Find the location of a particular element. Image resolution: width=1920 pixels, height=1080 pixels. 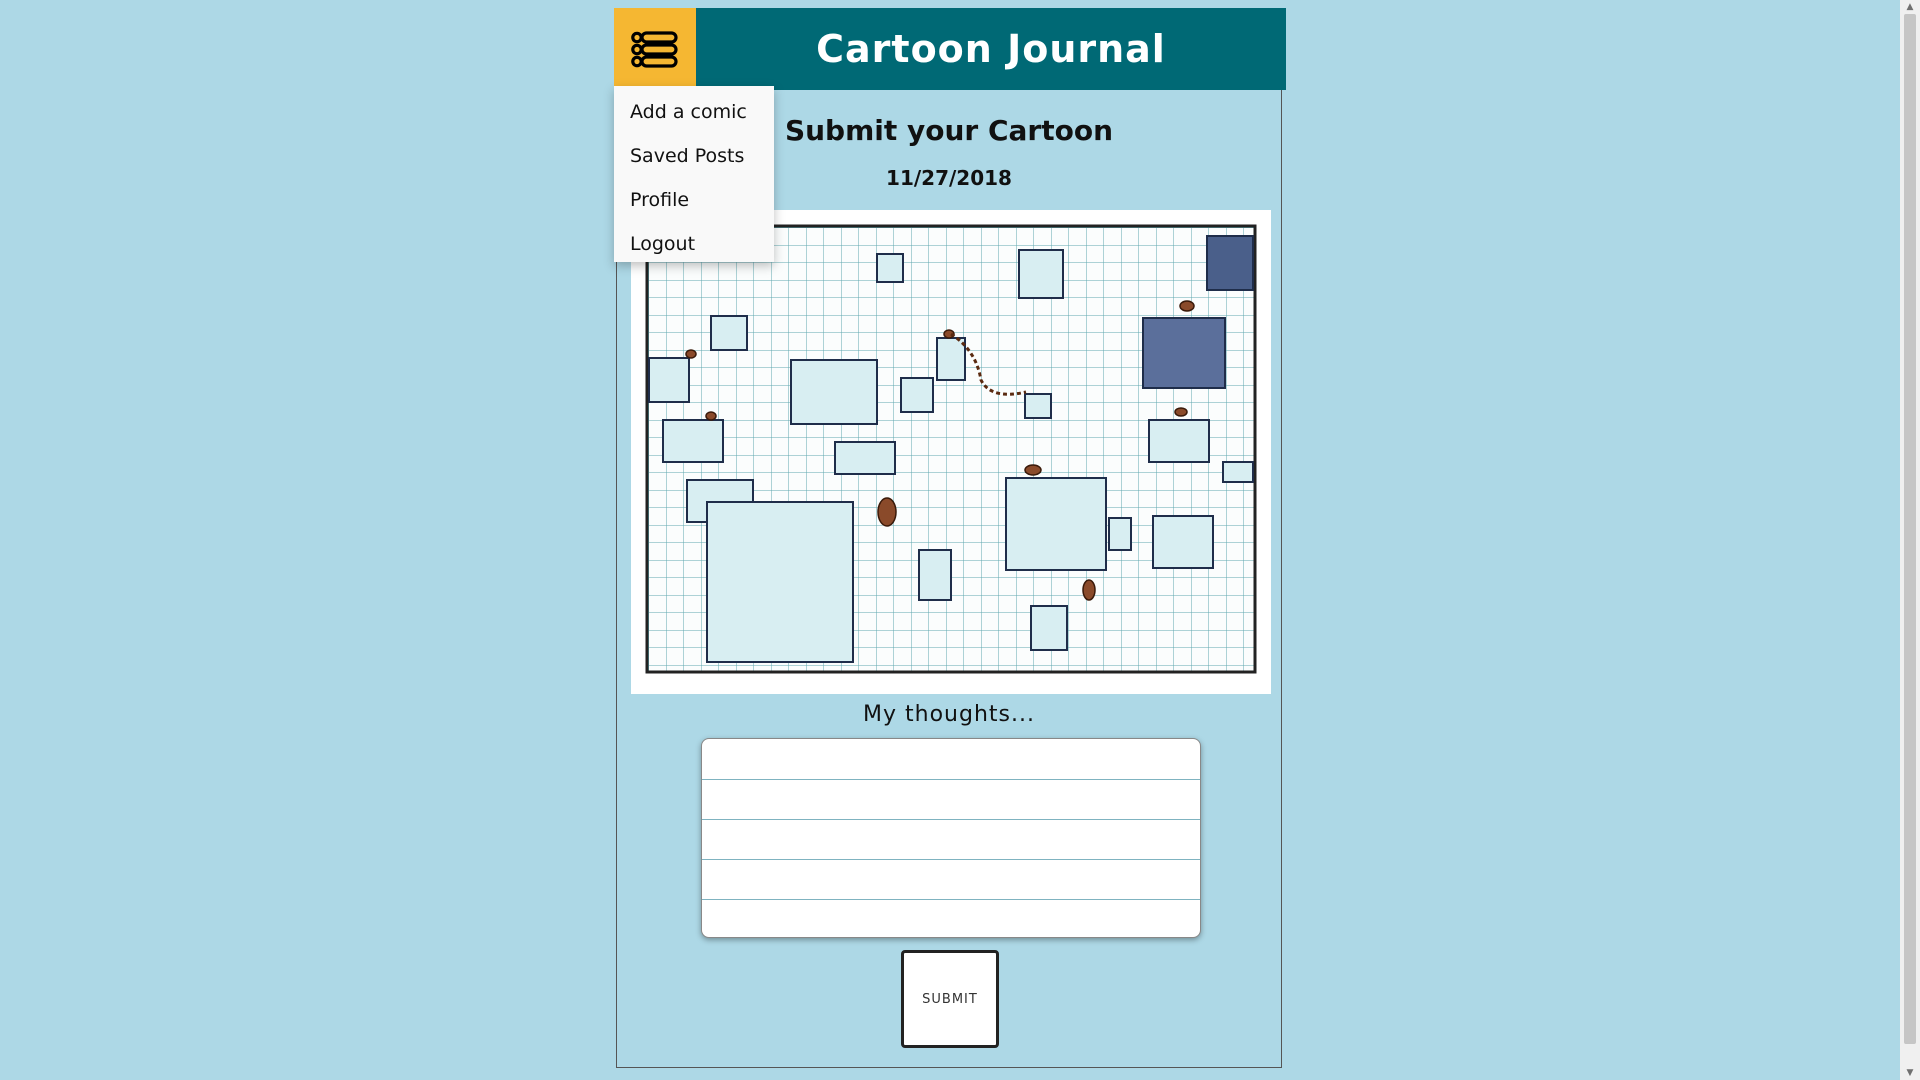

vertical-scrollbar: ▲ ▼ is located at coordinates (1910, 540).